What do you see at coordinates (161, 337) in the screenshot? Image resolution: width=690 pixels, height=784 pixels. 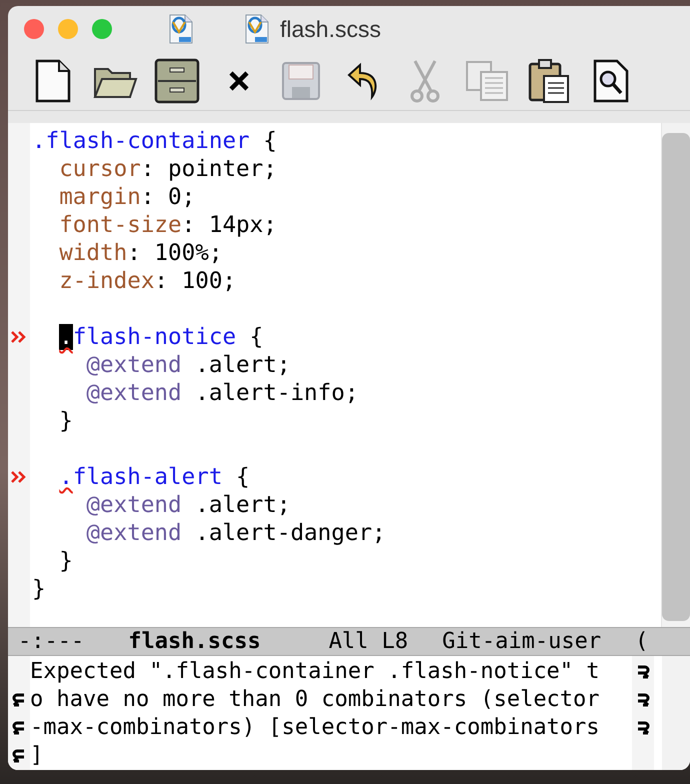 I see `code-line: .flash-notice {` at bounding box center [161, 337].